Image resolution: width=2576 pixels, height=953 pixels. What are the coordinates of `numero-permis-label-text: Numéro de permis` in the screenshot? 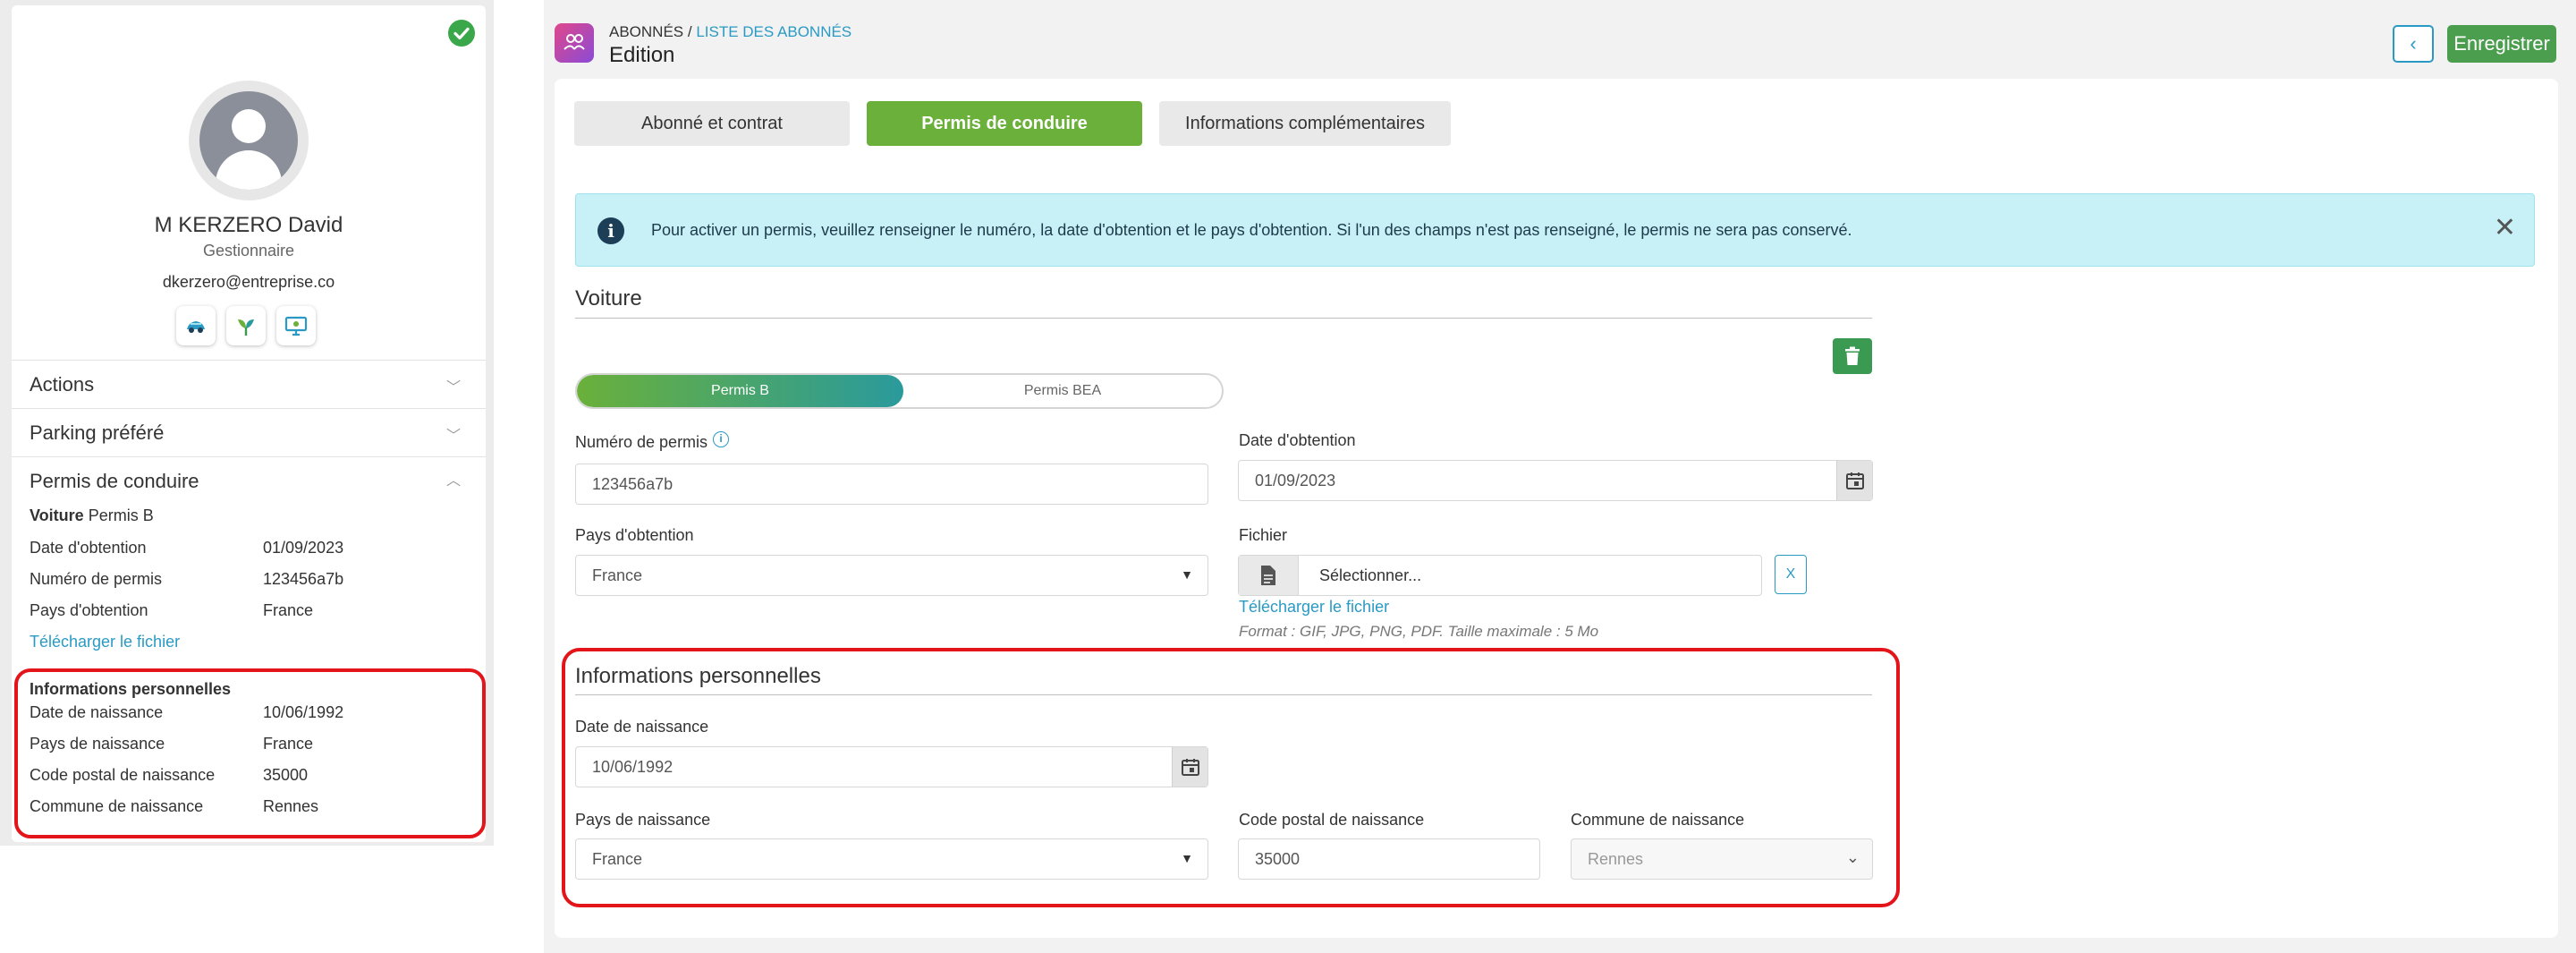 It's located at (641, 442).